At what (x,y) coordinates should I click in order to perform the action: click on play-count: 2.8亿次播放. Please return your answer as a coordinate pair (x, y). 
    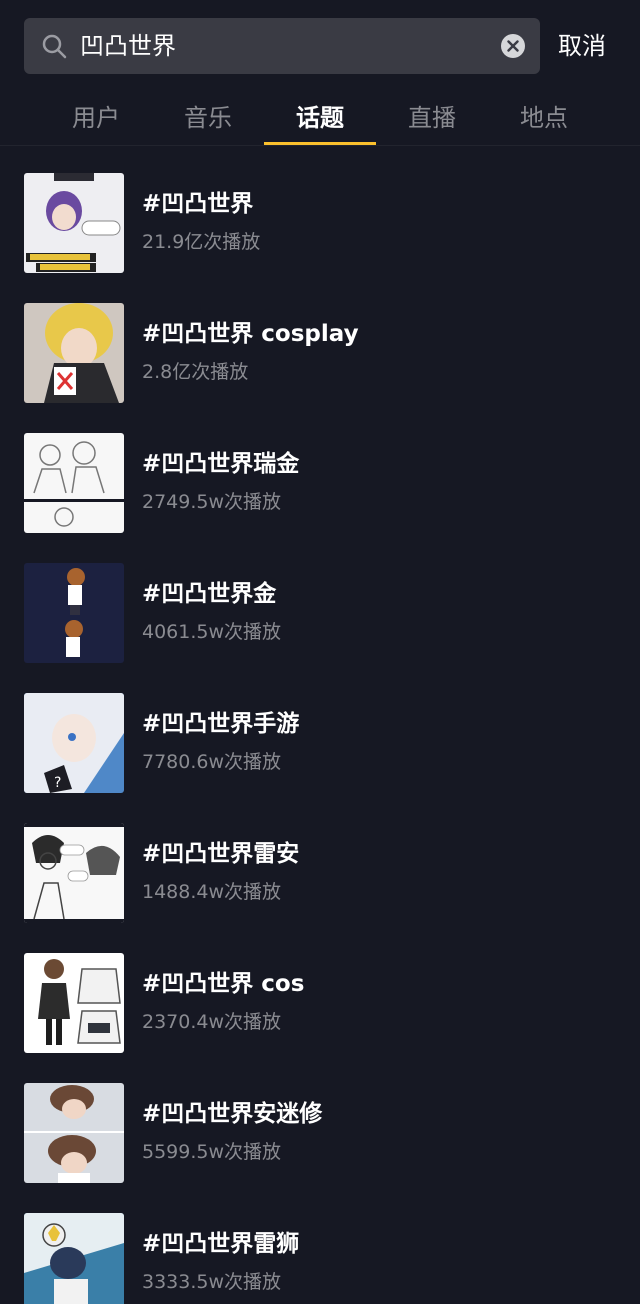
    Looking at the image, I should click on (195, 372).